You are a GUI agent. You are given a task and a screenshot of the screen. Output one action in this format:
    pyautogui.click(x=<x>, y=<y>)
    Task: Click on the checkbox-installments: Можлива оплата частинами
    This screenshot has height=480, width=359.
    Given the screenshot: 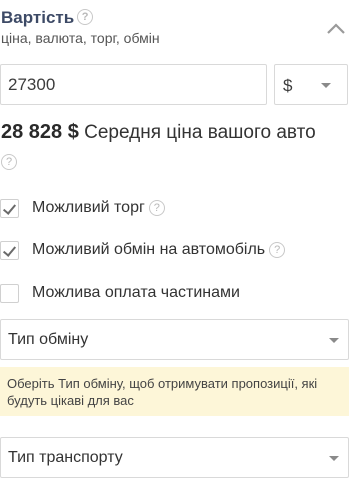 What is the action you would take?
    pyautogui.click(x=120, y=293)
    